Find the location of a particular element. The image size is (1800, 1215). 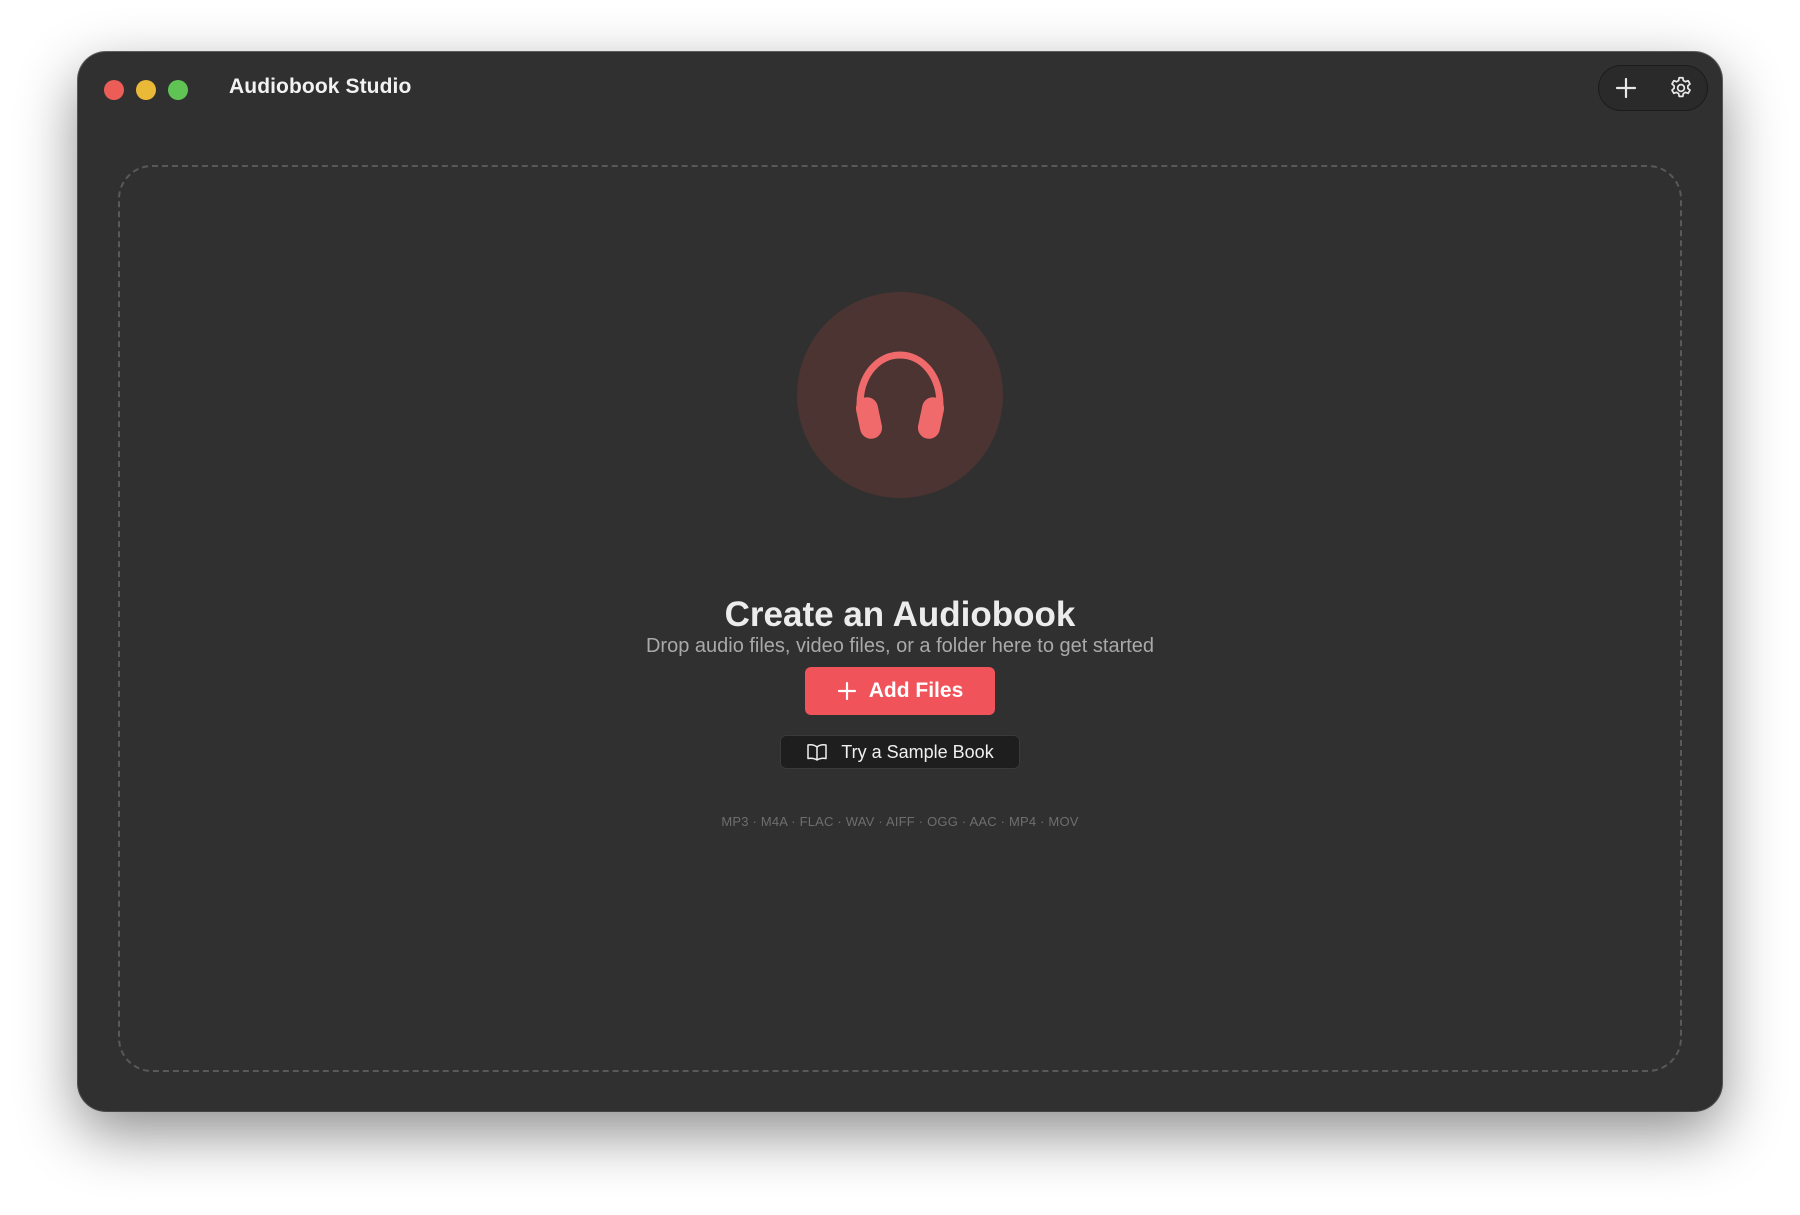

headline: Create an Audiobook is located at coordinates (900, 614).